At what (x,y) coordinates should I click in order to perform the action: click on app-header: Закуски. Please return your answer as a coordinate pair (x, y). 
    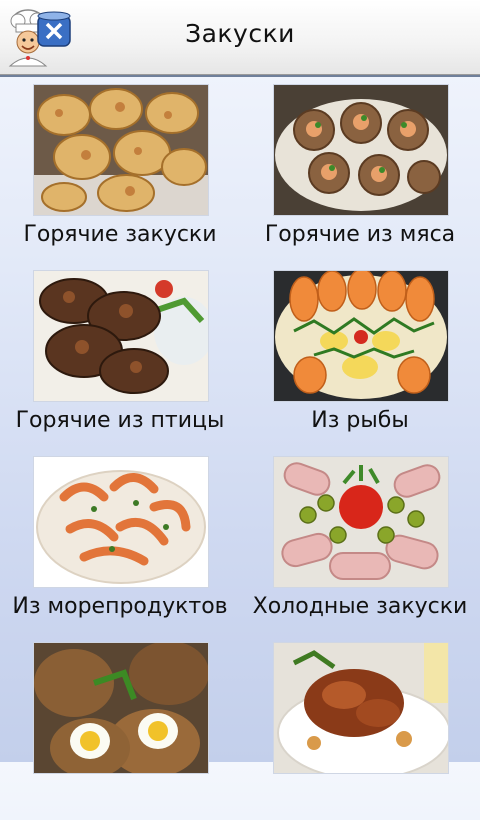
    Looking at the image, I should click on (240, 37).